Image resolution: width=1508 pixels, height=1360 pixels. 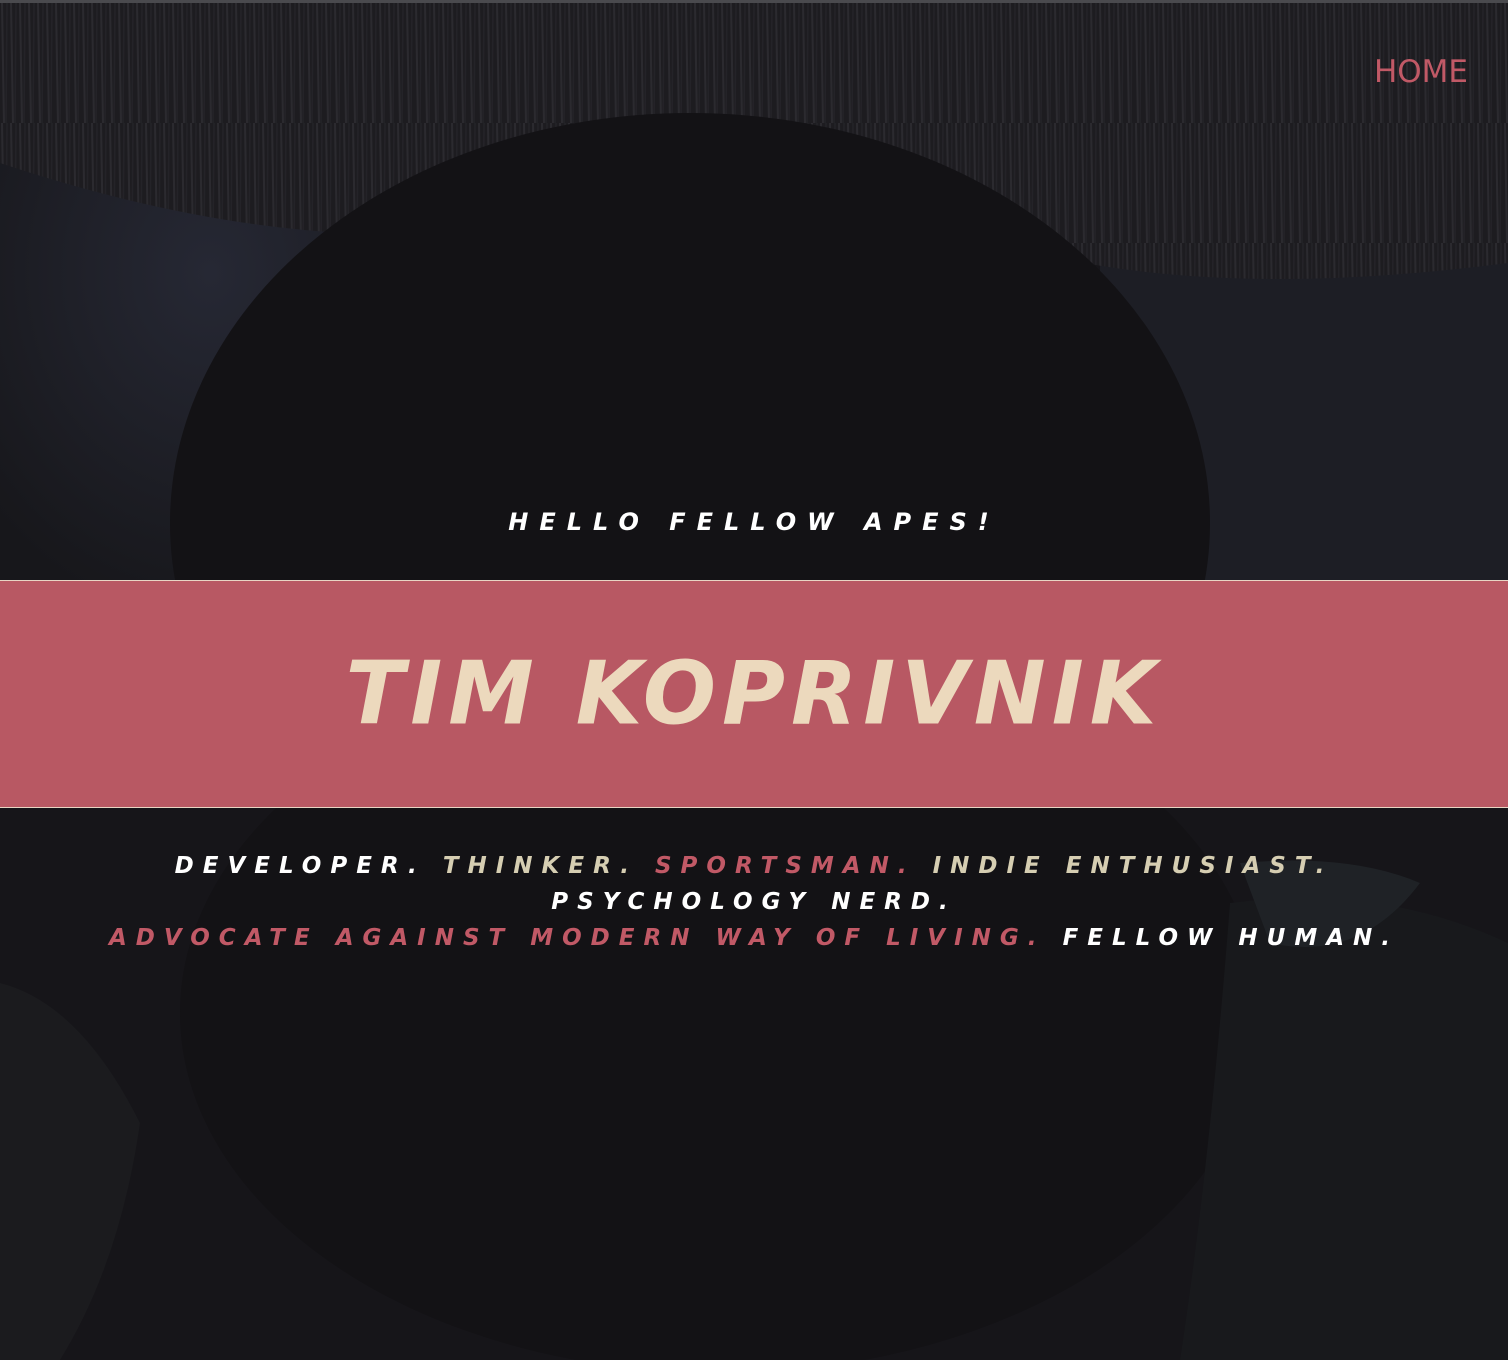 What do you see at coordinates (1421, 72) in the screenshot?
I see `nav-link-home: HOME` at bounding box center [1421, 72].